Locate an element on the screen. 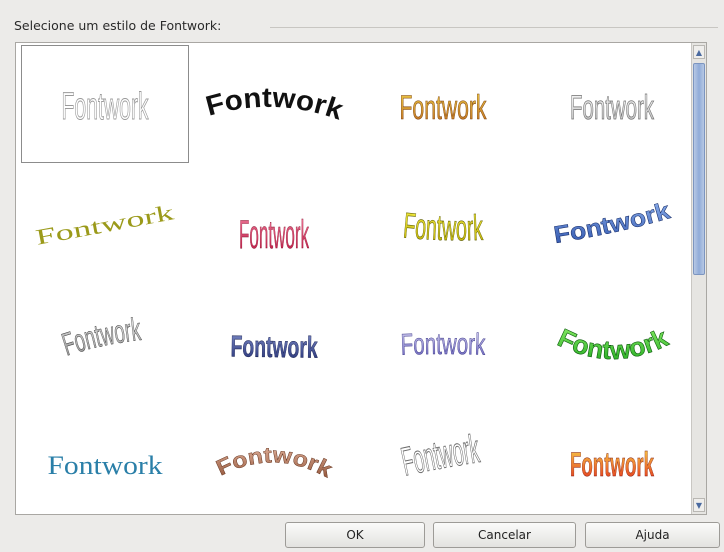  fontwork-style-teal-plain: Fontwork is located at coordinates (105, 456).